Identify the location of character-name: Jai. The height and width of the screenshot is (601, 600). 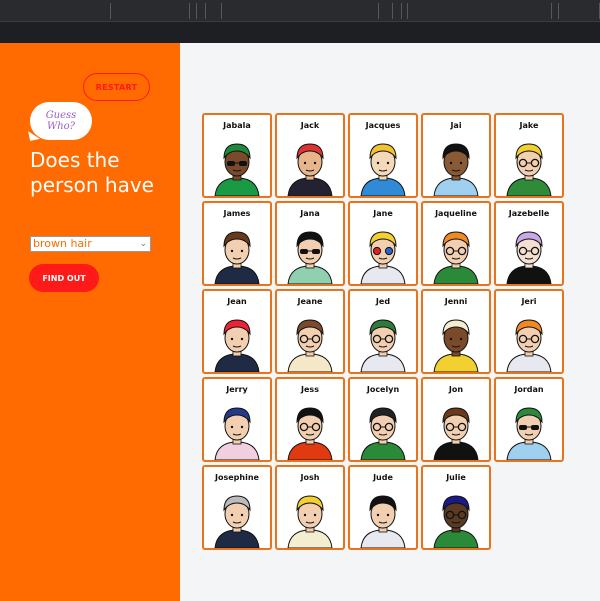
(456, 125).